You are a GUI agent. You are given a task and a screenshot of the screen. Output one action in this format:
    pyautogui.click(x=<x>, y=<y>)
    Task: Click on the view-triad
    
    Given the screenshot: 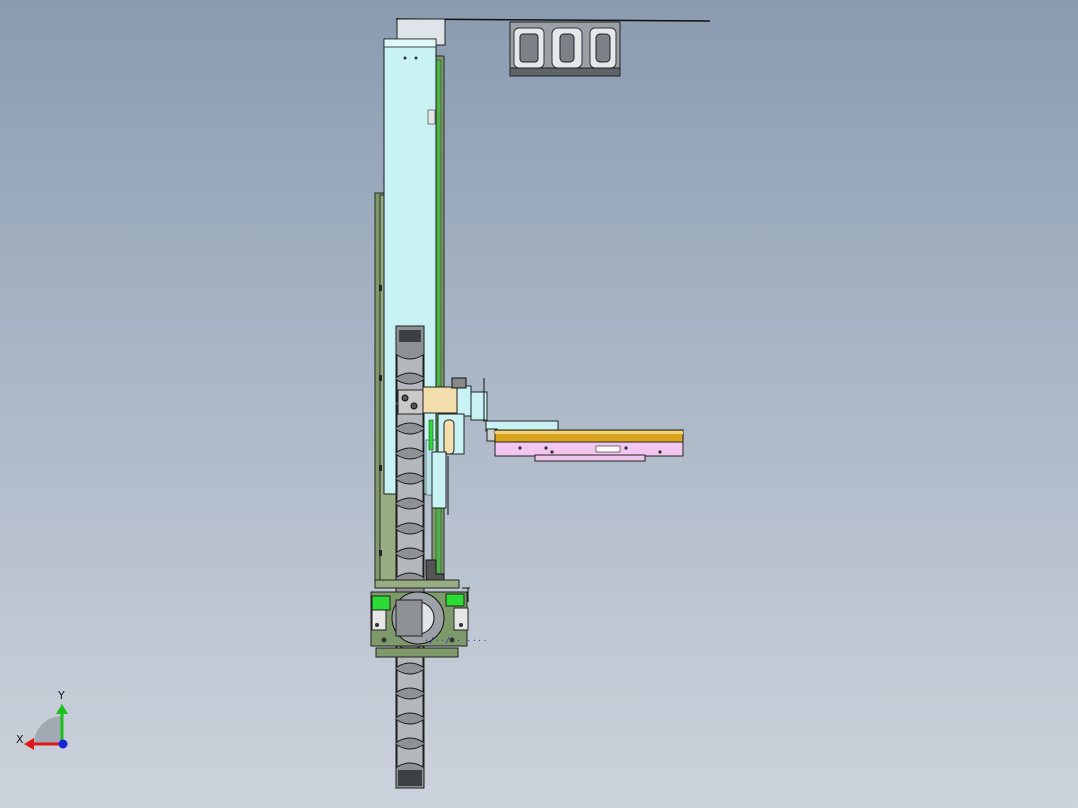 What is the action you would take?
    pyautogui.click(x=46, y=727)
    